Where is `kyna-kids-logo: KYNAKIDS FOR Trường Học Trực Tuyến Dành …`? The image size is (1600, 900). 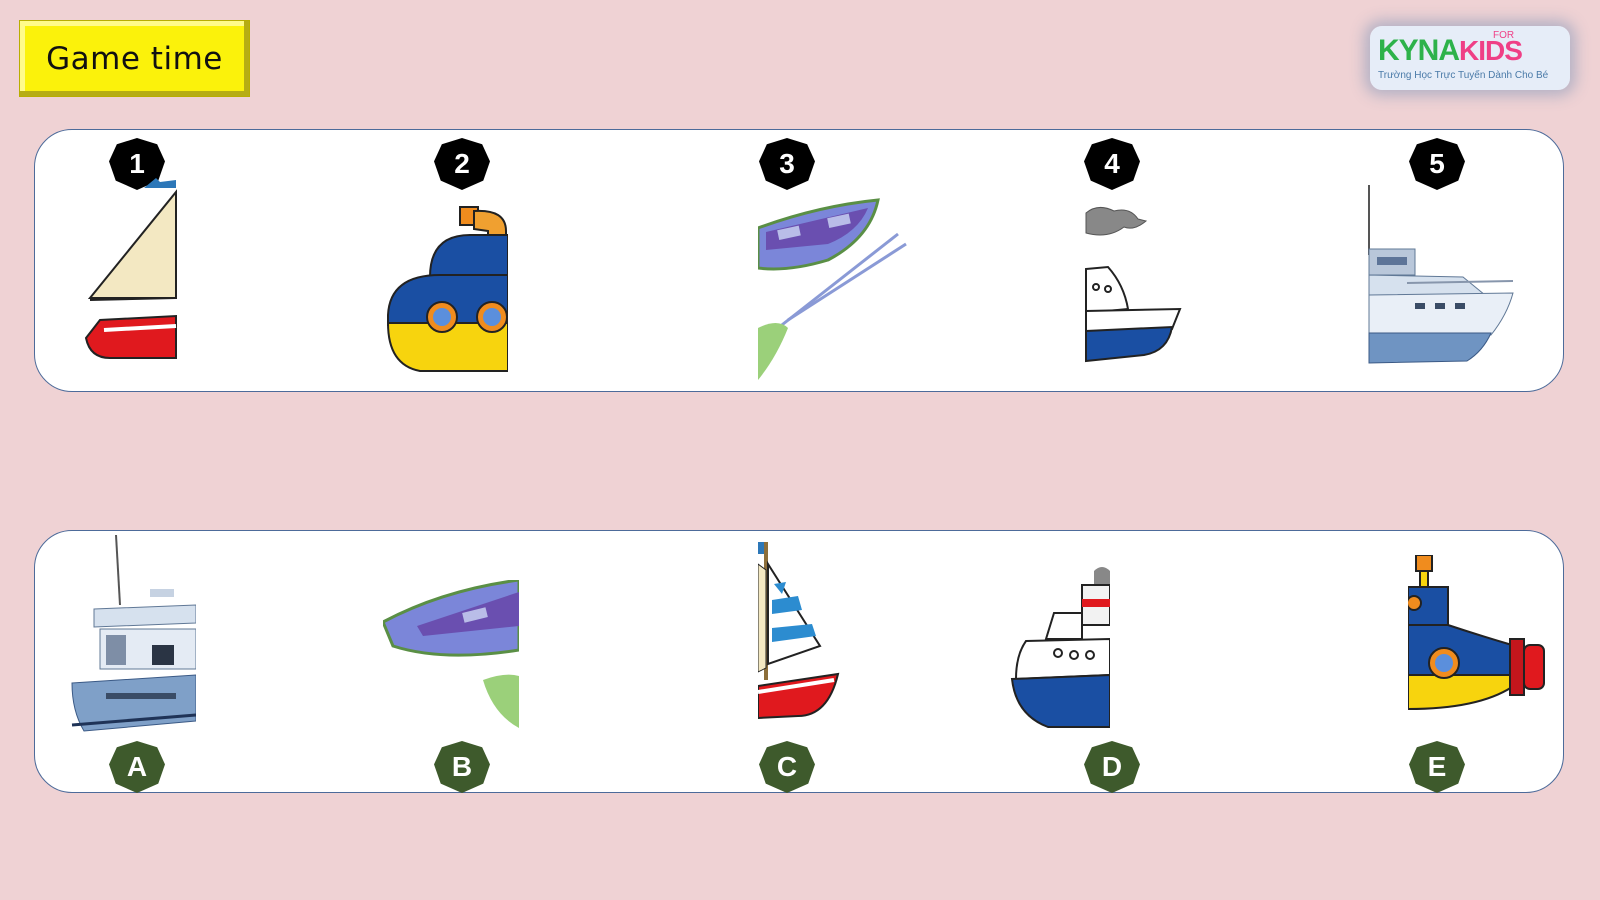 kyna-kids-logo: KYNAKIDS FOR Trường Học Trực Tuyến Dành … is located at coordinates (1470, 58).